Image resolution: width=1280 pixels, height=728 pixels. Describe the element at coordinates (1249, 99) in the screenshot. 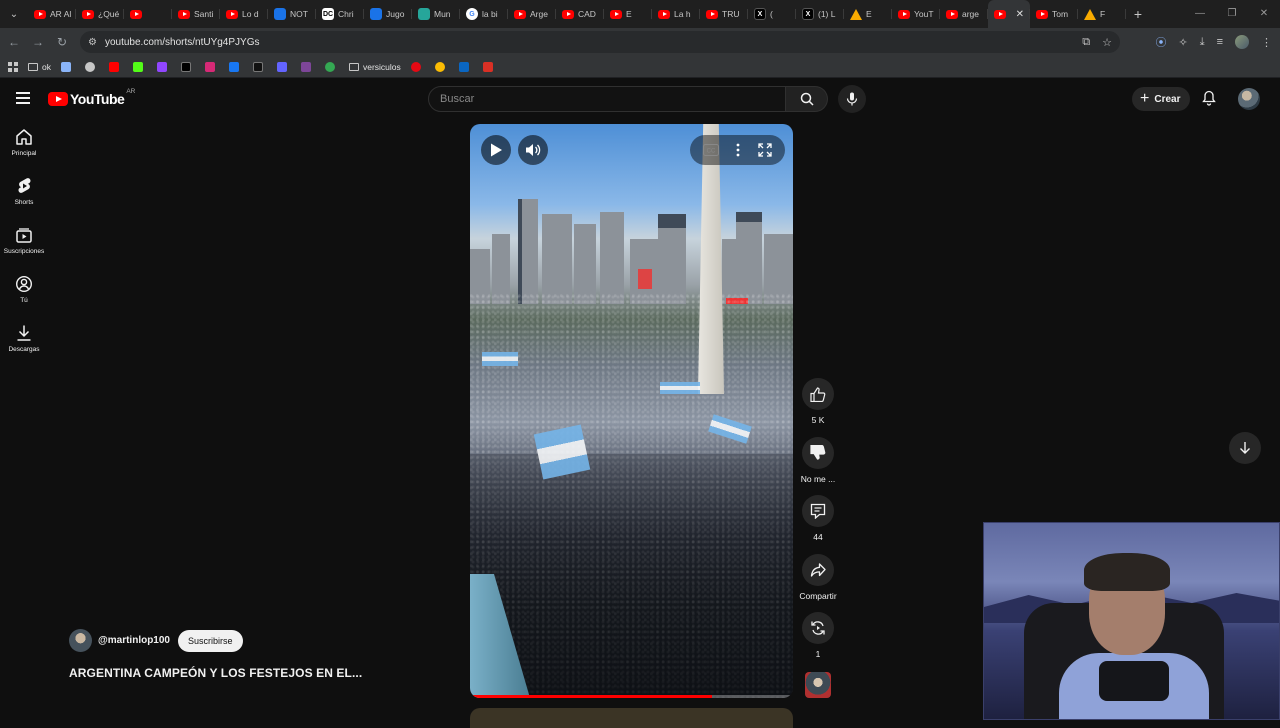

I see `account-avatar` at that location.